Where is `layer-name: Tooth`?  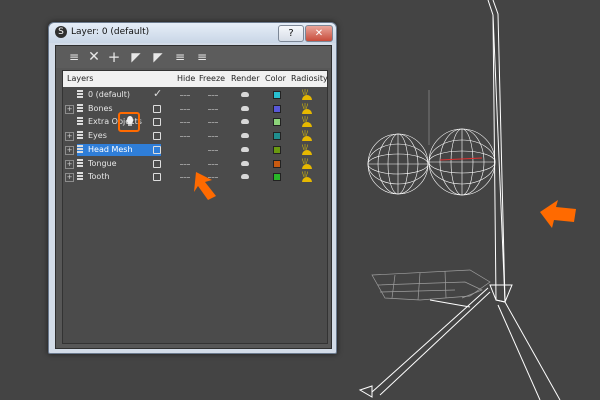 layer-name: Tooth is located at coordinates (99, 177).